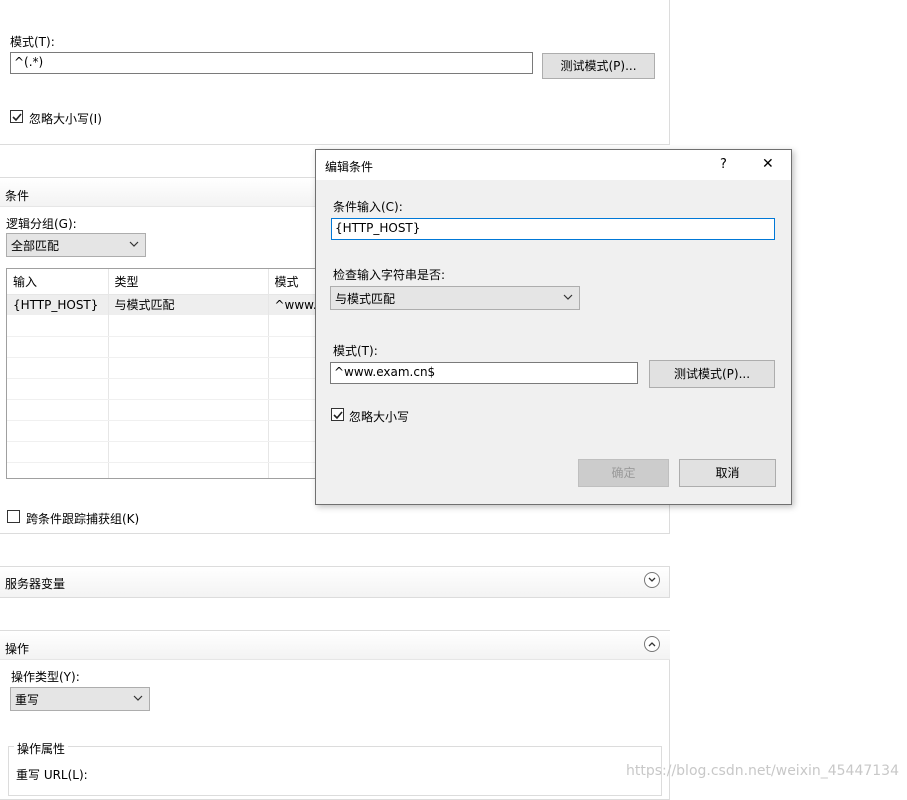  I want to click on table-row: {HTTP_HOST} 与模式匹配 ^www.e, so click(166, 304).